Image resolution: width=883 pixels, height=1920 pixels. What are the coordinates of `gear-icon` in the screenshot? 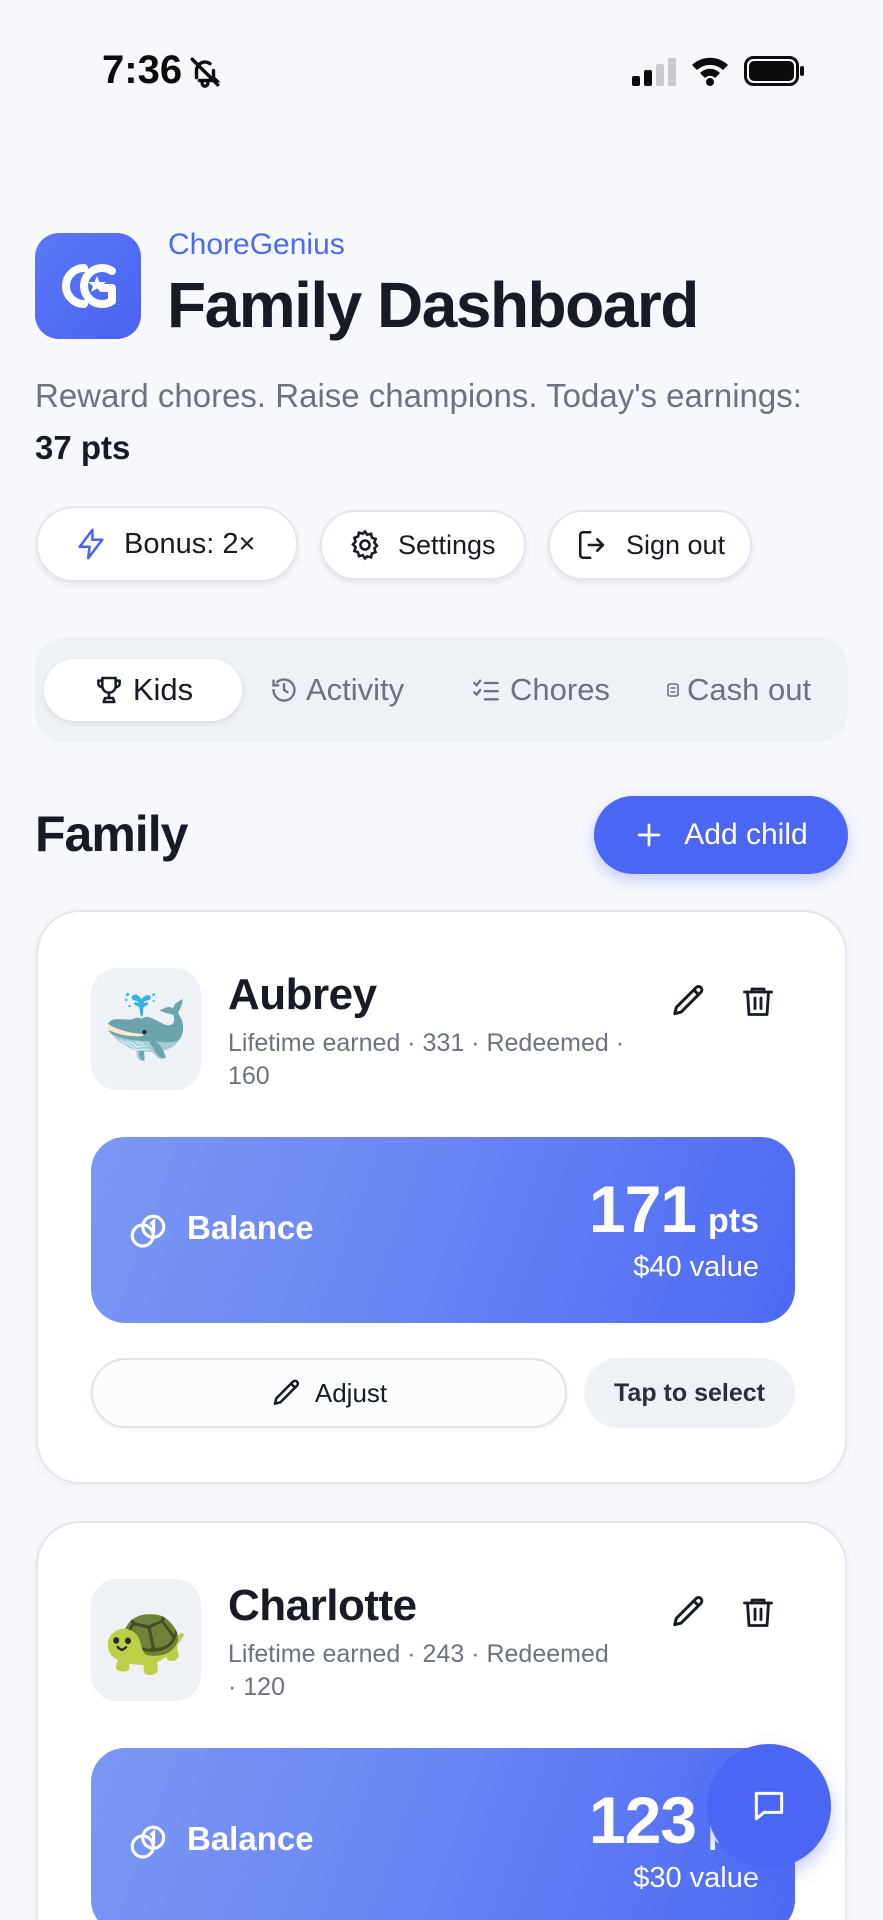 It's located at (365, 545).